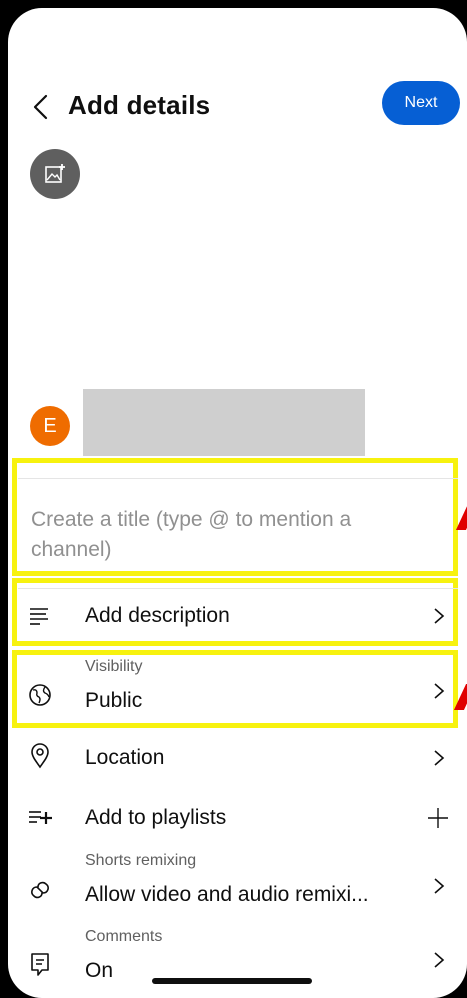 Image resolution: width=467 pixels, height=998 pixels. Describe the element at coordinates (124, 936) in the screenshot. I see `comments-sublabel: Comments` at that location.